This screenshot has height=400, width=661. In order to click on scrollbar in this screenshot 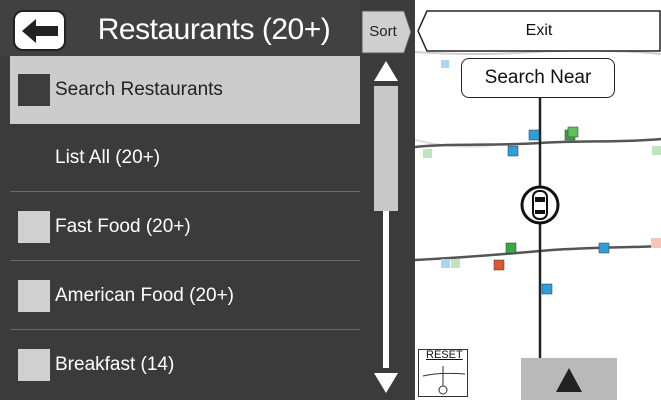, I will do `click(386, 228)`.